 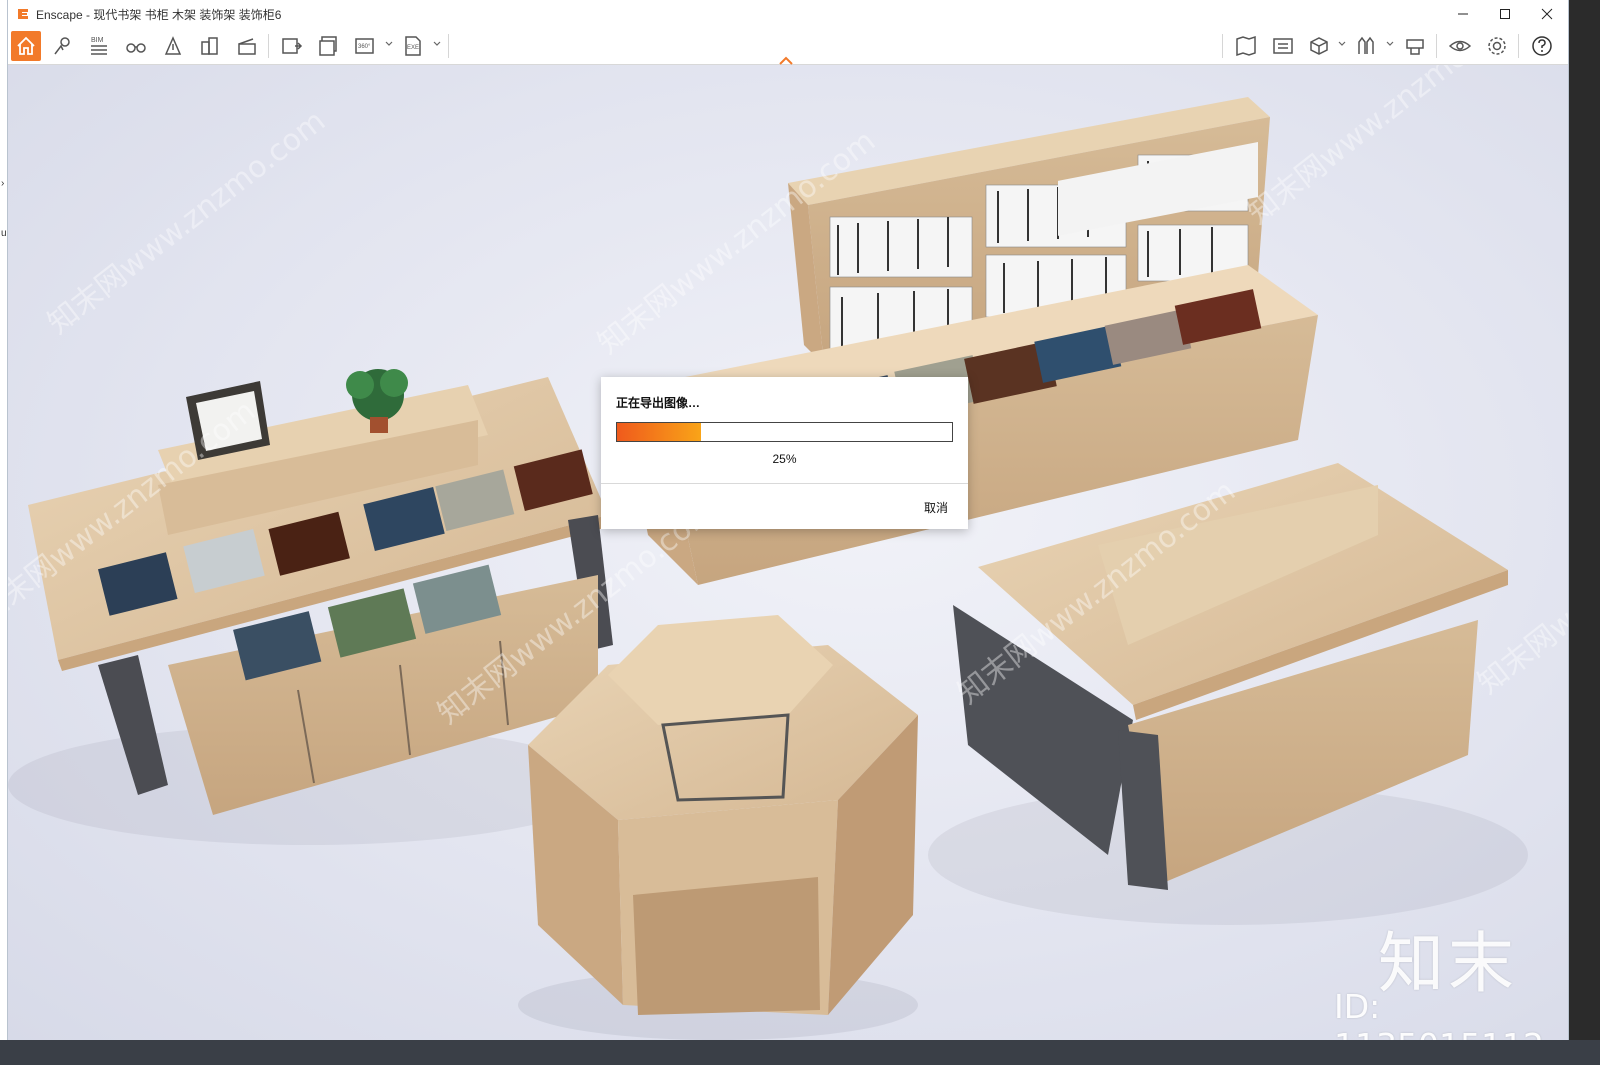 I want to click on panorama-button: 360°, so click(x=366, y=46).